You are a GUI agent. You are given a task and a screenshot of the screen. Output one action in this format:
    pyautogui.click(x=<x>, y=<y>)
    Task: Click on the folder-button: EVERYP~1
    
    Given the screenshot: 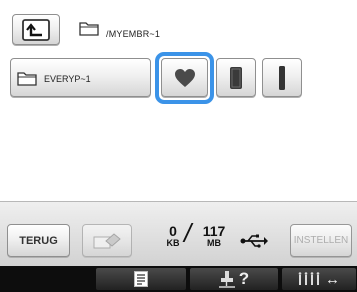 What is the action you would take?
    pyautogui.click(x=80, y=77)
    